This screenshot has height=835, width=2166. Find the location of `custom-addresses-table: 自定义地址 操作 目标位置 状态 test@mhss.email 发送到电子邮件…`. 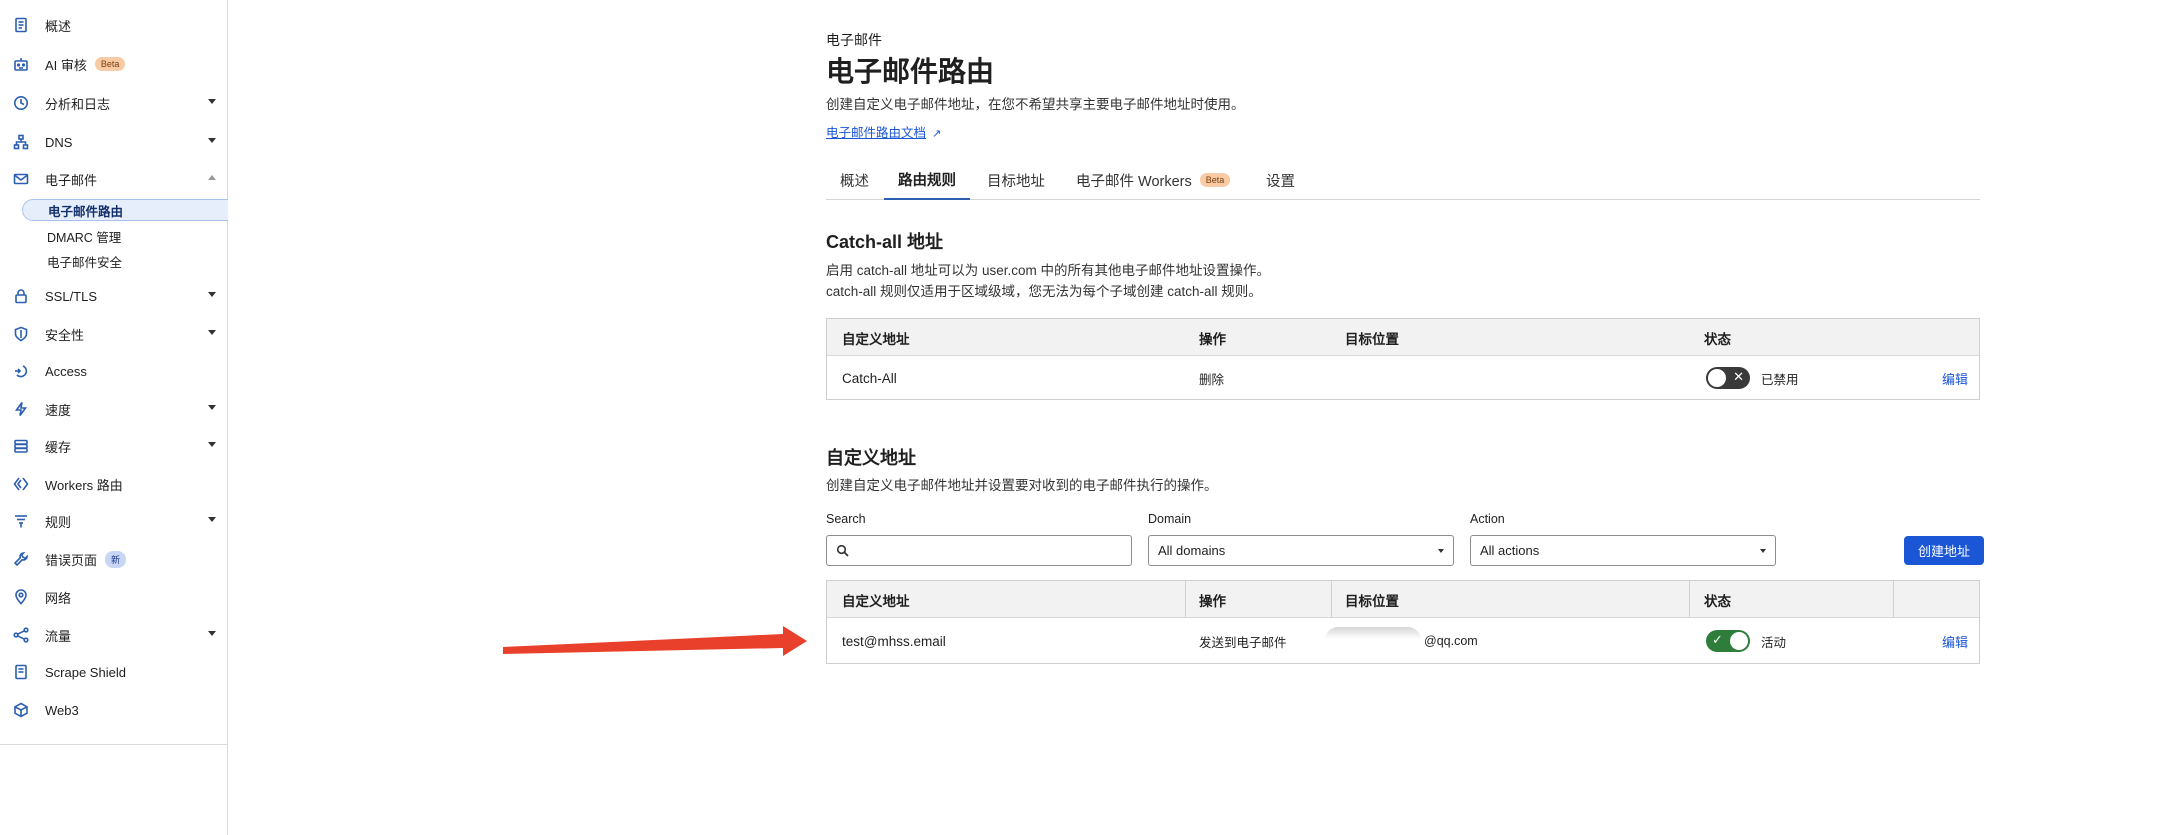

custom-addresses-table: 自定义地址 操作 目标位置 状态 test@mhss.email 发送到电子邮件… is located at coordinates (1403, 622).